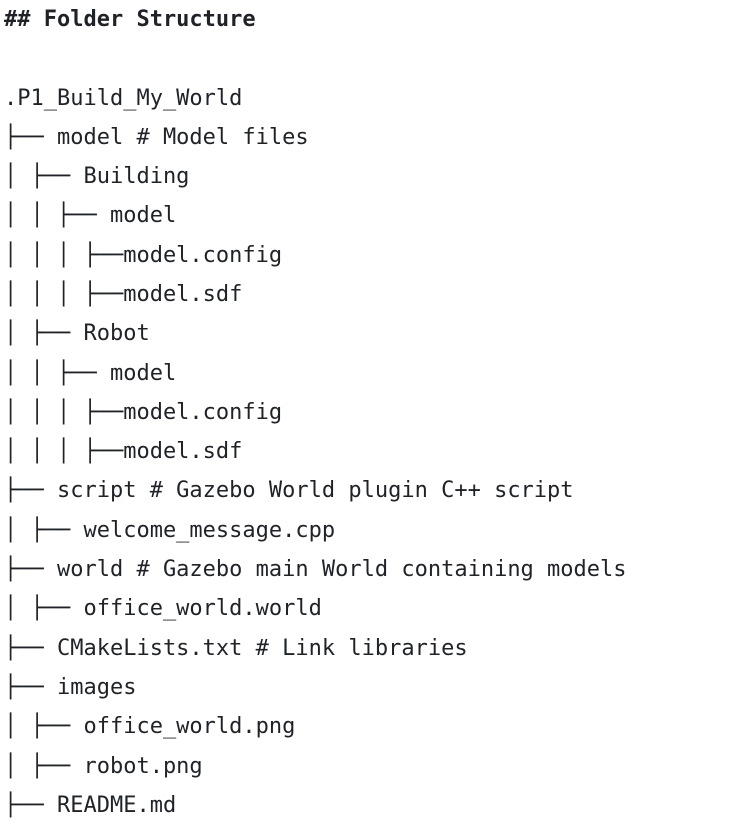  I want to click on tree-item-robot-png: │ ├── robot.png, so click(103, 766).